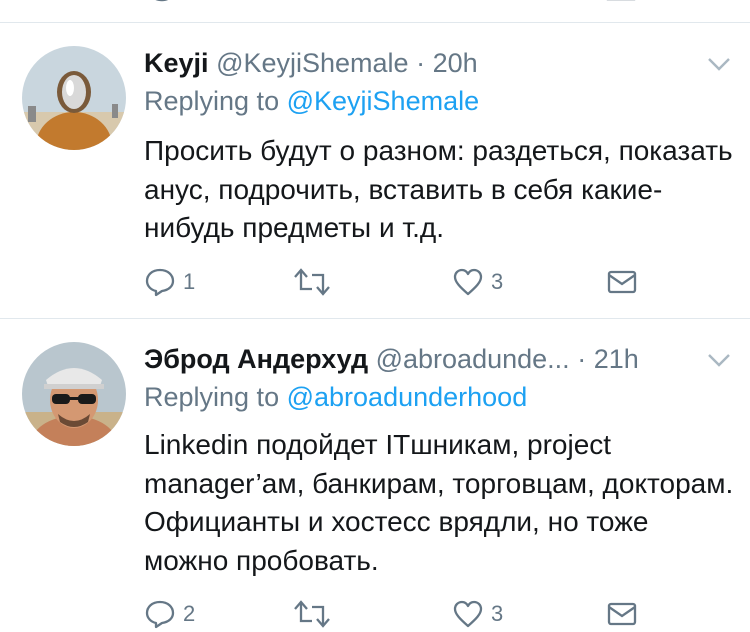 This screenshot has width=750, height=632. What do you see at coordinates (176, 63) in the screenshot?
I see `display-name: Keyji` at bounding box center [176, 63].